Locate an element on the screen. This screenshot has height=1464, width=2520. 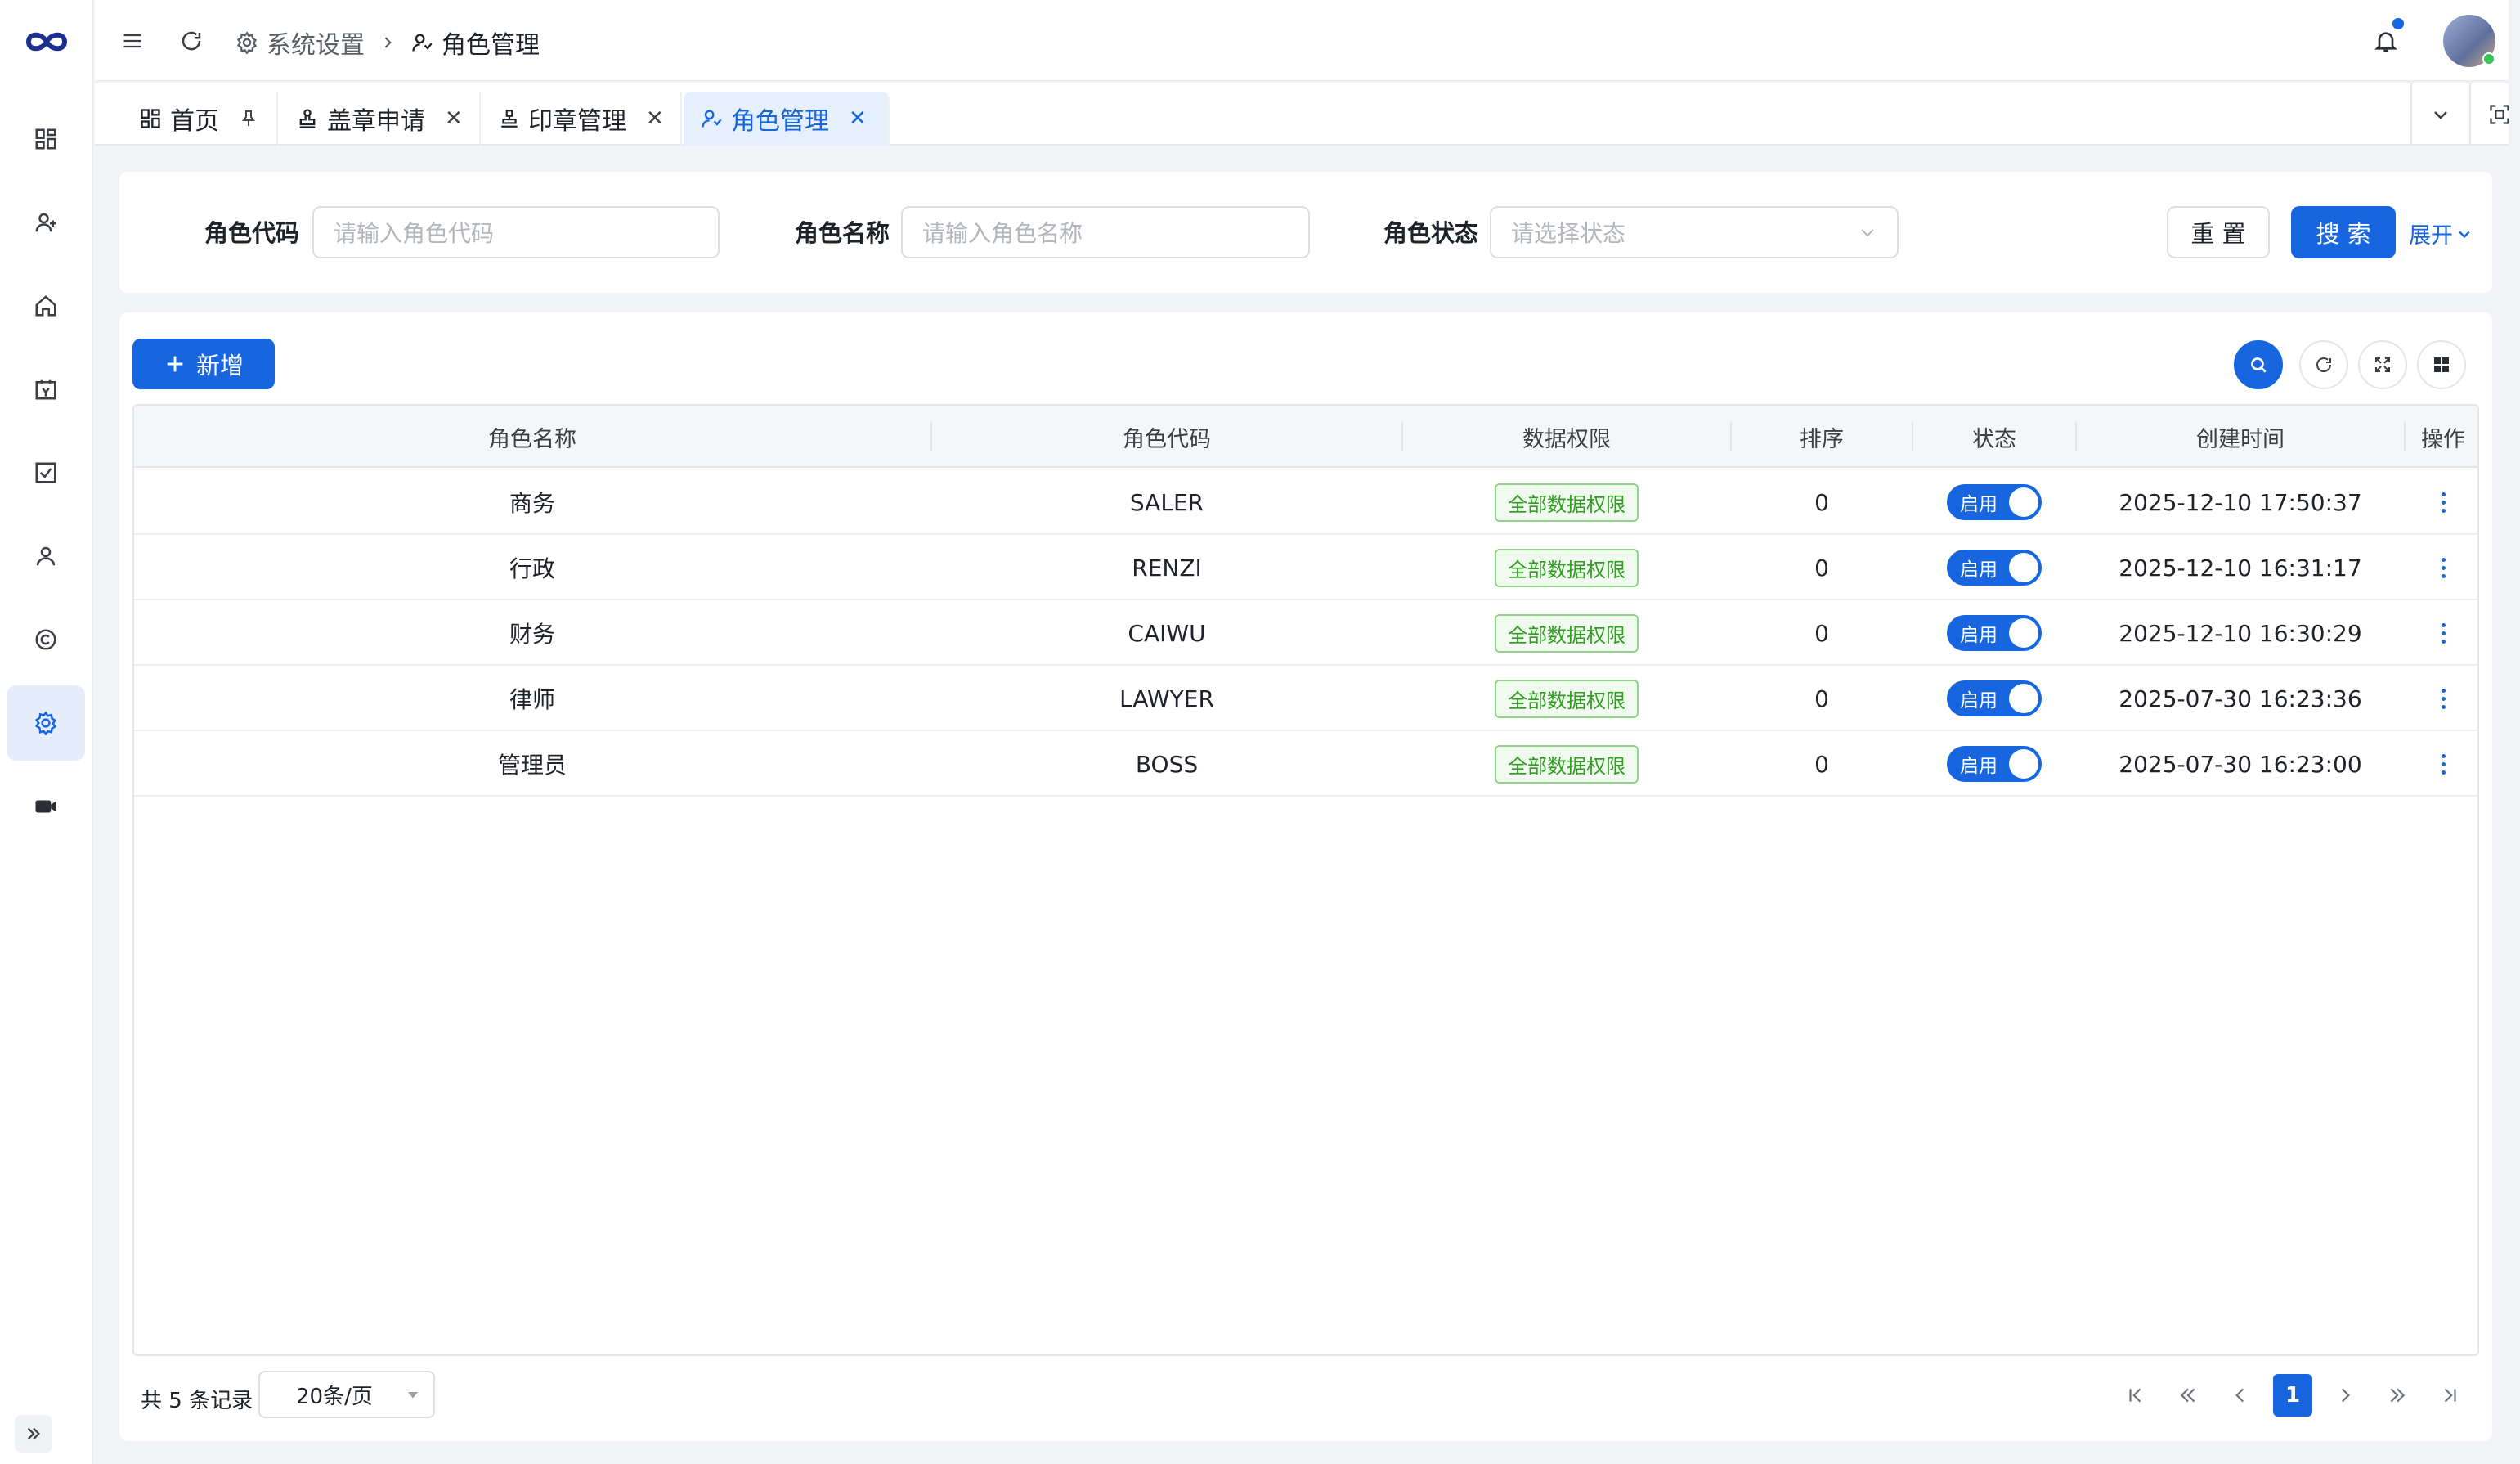
caret-down-icon is located at coordinates (413, 1395).